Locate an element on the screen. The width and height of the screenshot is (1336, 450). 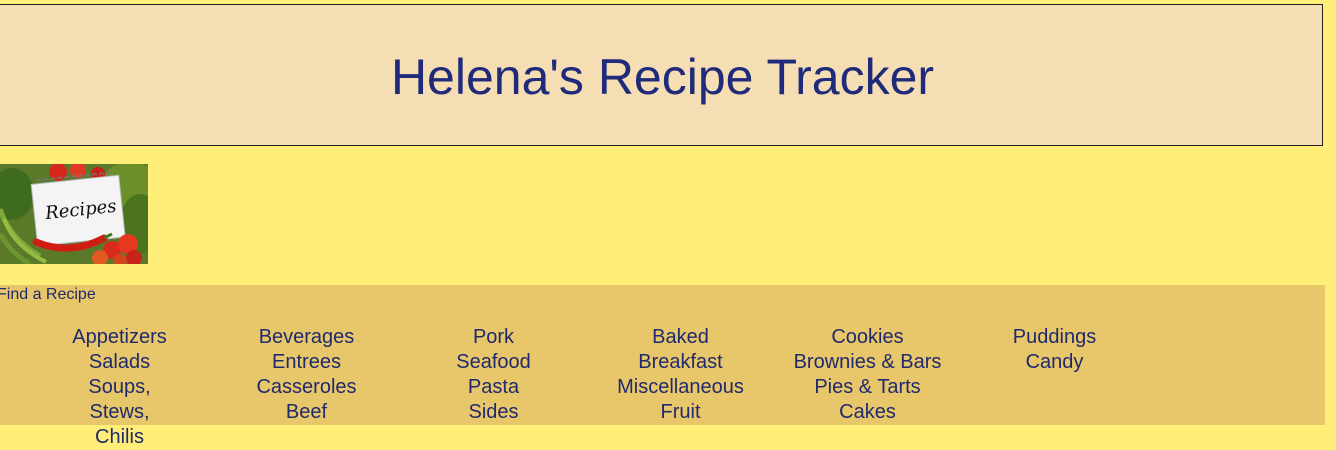
category-link: Breakfast is located at coordinates (680, 362).